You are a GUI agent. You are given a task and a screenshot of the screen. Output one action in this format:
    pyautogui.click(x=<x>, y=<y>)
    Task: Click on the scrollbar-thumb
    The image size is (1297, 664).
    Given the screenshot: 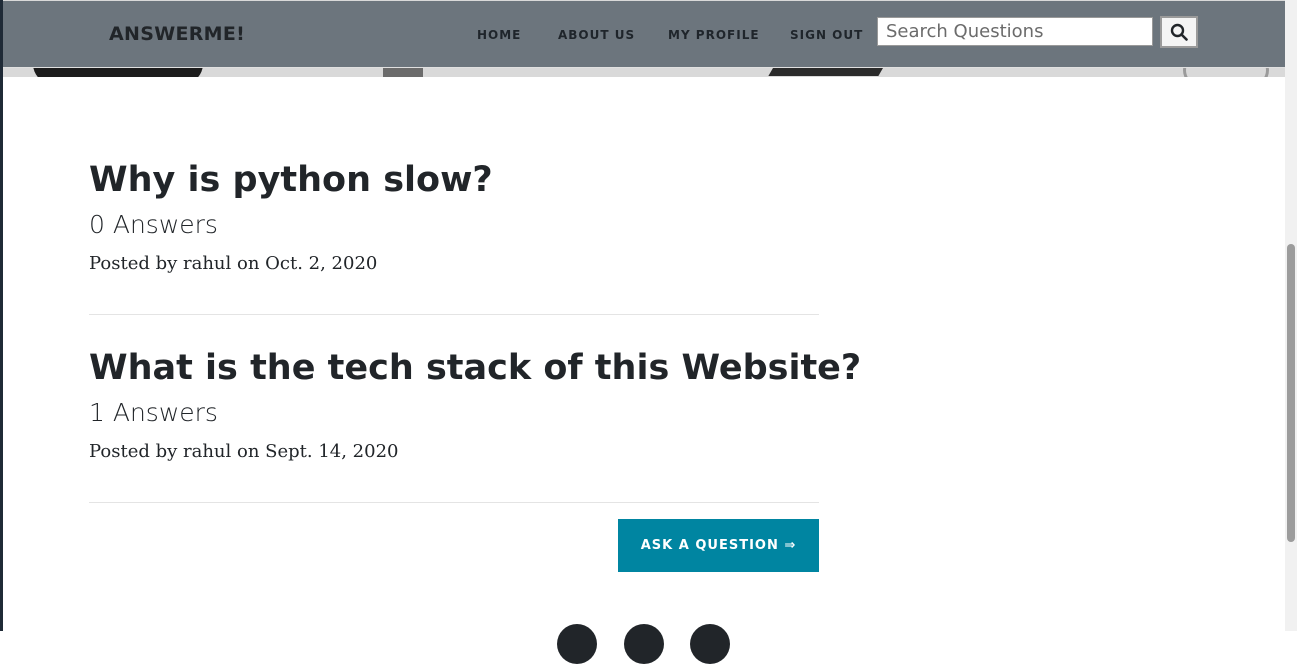 What is the action you would take?
    pyautogui.click(x=1291, y=393)
    